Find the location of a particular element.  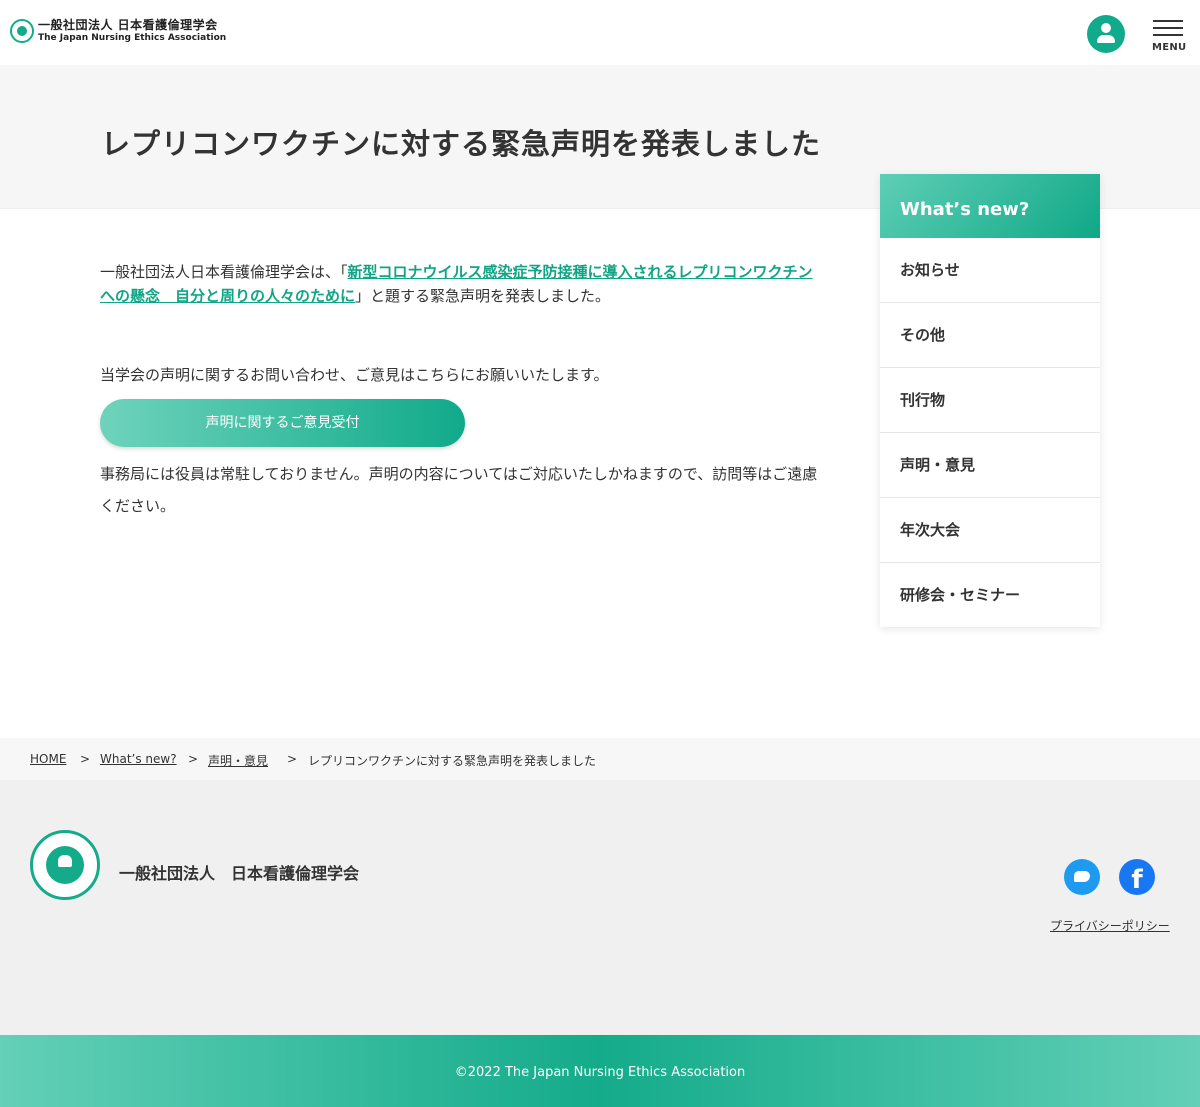

para1-prefix: 一般社団法人日本看護倫理学会は、「 is located at coordinates (224, 272).